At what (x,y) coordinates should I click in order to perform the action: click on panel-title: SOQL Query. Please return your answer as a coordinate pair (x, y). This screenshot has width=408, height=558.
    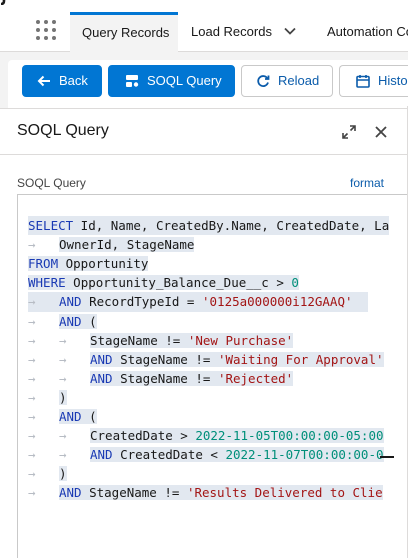
    Looking at the image, I should click on (63, 130).